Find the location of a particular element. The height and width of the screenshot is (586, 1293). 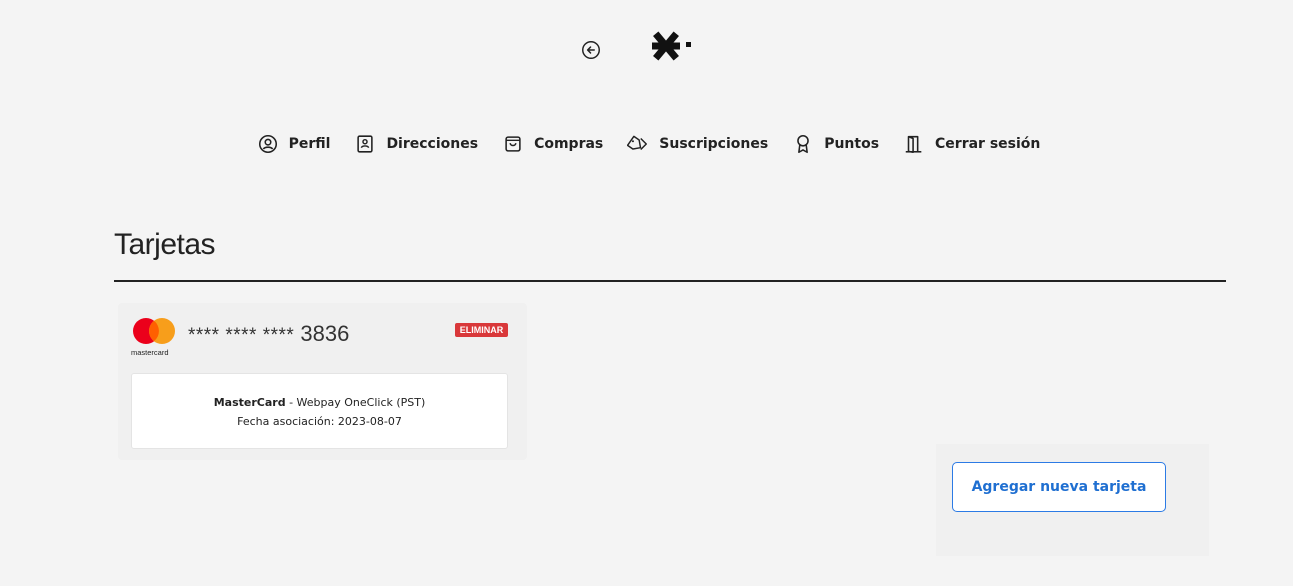

nav-label-suscripciones: Suscripciones is located at coordinates (714, 144).